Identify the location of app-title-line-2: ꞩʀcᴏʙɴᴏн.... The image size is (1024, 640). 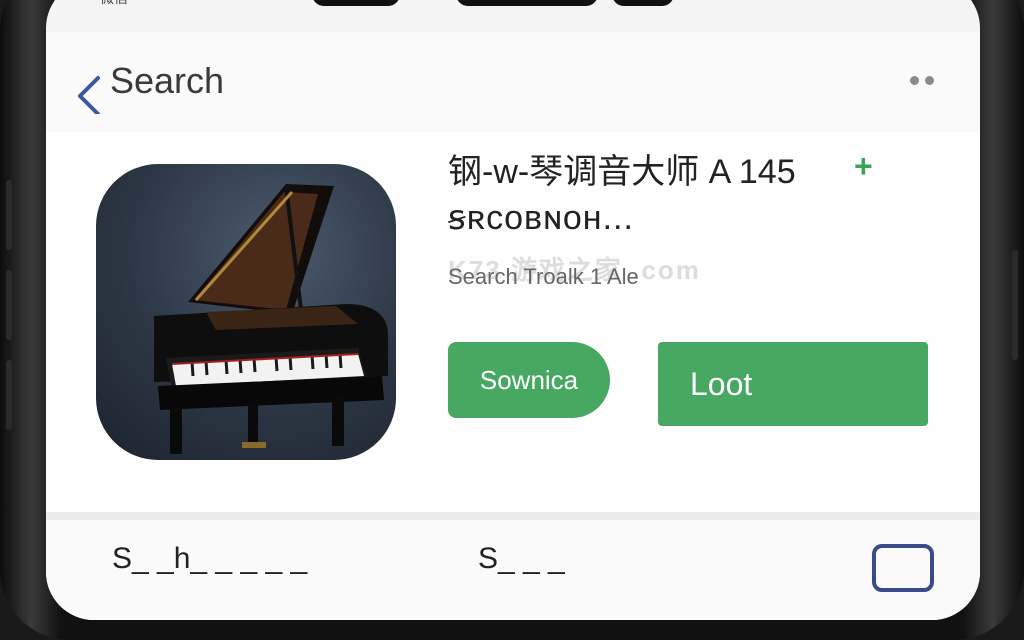
(541, 218).